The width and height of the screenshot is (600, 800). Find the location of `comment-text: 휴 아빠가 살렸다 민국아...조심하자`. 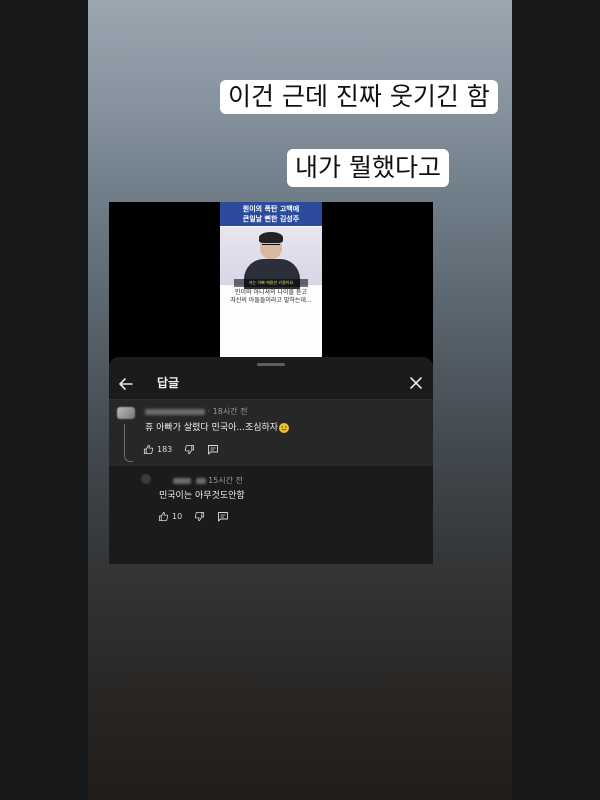

comment-text: 휴 아빠가 살렸다 민국아...조심하자 is located at coordinates (212, 428).